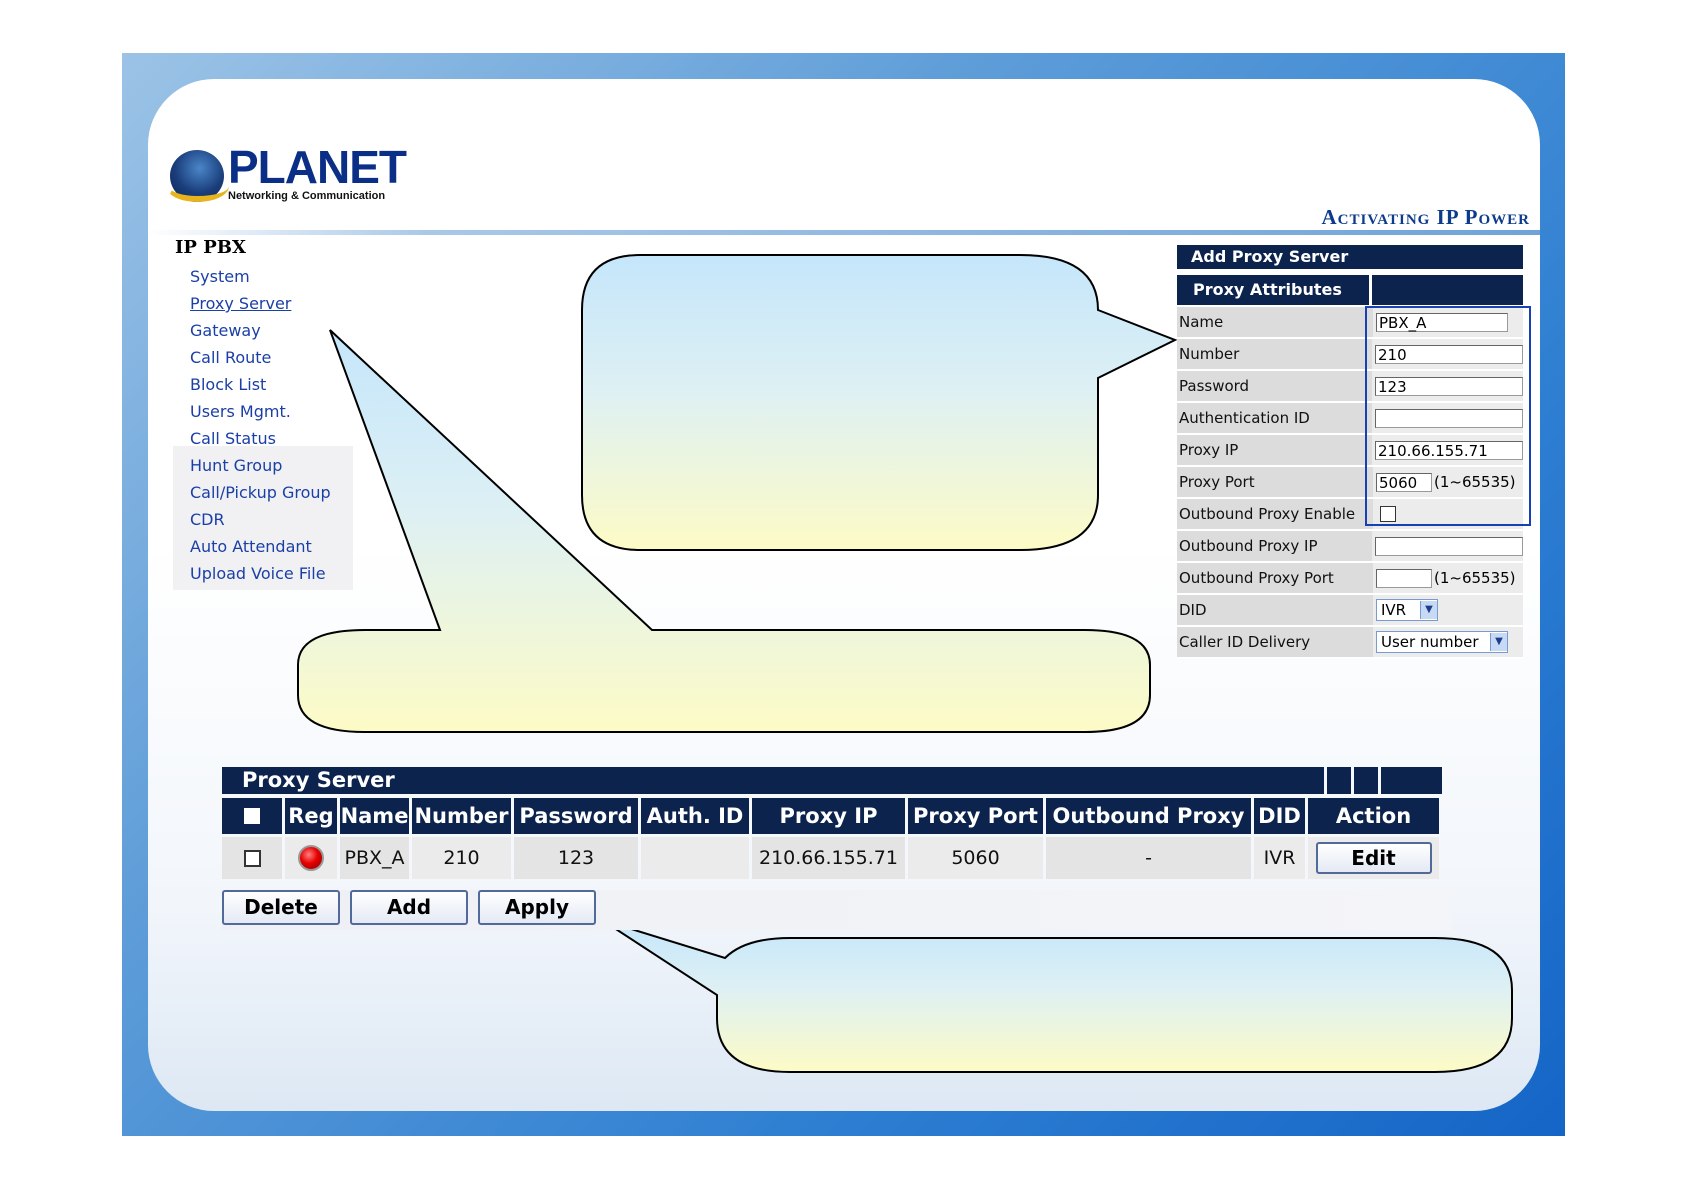 This screenshot has width=1685, height=1191. What do you see at coordinates (409, 907) in the screenshot?
I see `add-button: Add` at bounding box center [409, 907].